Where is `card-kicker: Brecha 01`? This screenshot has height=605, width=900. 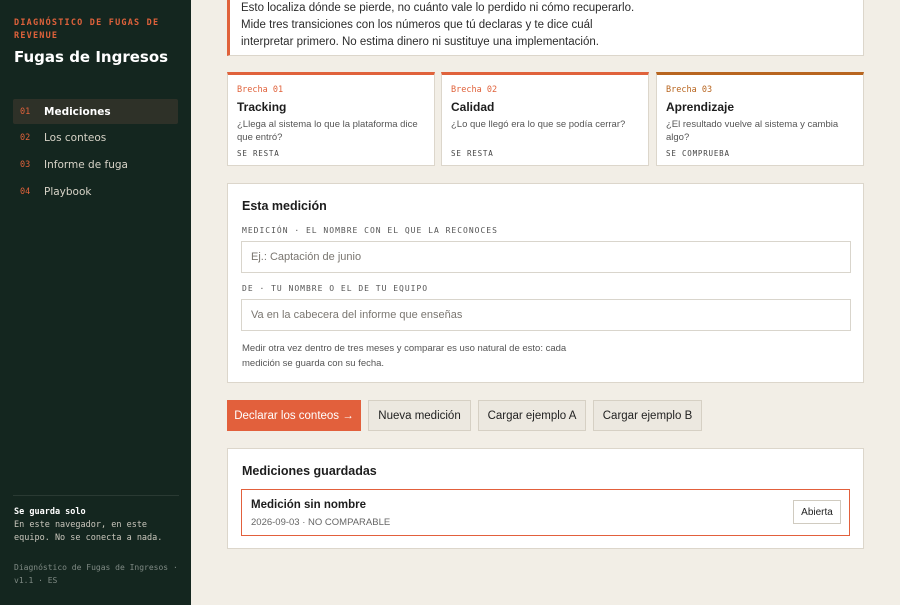 card-kicker: Brecha 01 is located at coordinates (260, 90).